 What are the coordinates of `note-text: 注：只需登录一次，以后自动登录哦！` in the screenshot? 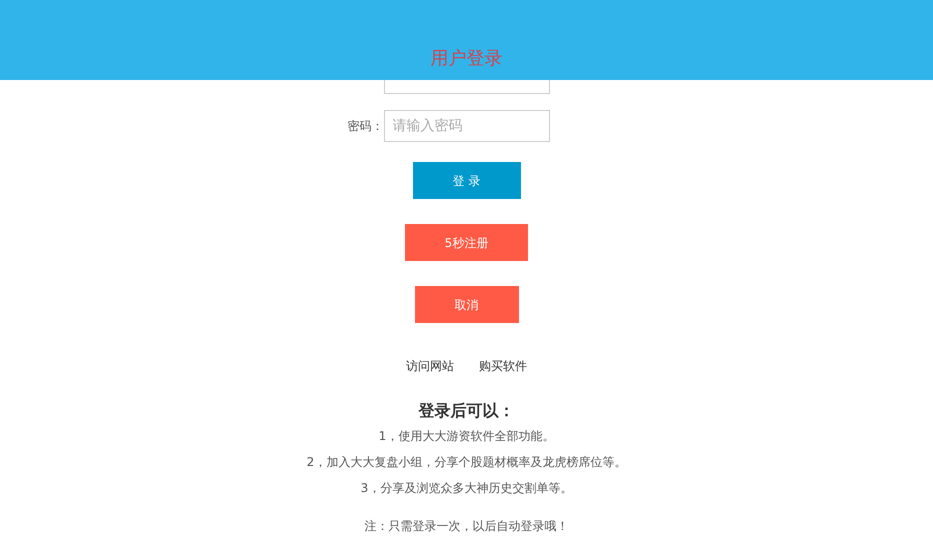 It's located at (466, 526).